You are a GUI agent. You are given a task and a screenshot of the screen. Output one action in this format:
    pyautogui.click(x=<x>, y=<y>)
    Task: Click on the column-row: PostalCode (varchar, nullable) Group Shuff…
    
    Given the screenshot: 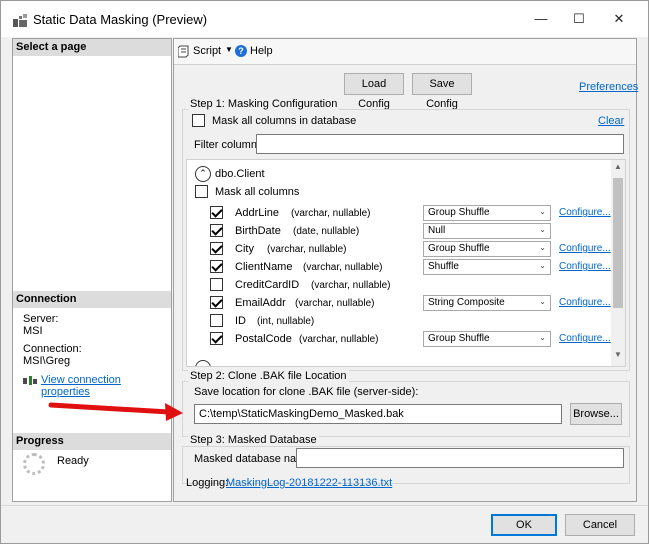 What is the action you would take?
    pyautogui.click(x=399, y=339)
    